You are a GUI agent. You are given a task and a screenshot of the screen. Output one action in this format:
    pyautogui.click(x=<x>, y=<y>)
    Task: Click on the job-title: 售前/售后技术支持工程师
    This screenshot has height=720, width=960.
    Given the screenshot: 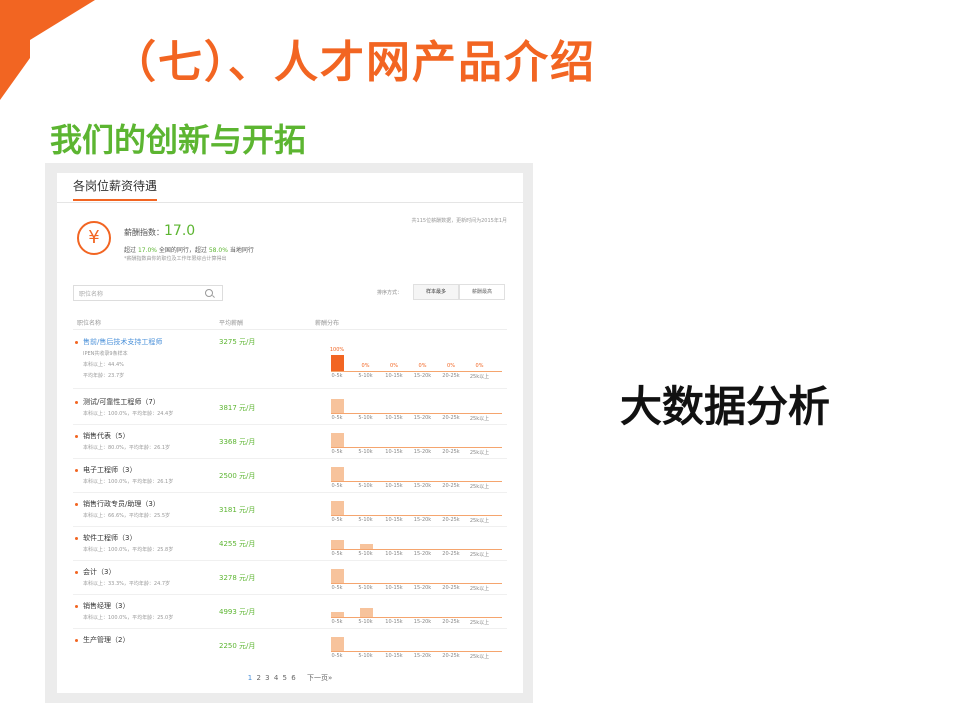 What is the action you would take?
    pyautogui.click(x=122, y=342)
    